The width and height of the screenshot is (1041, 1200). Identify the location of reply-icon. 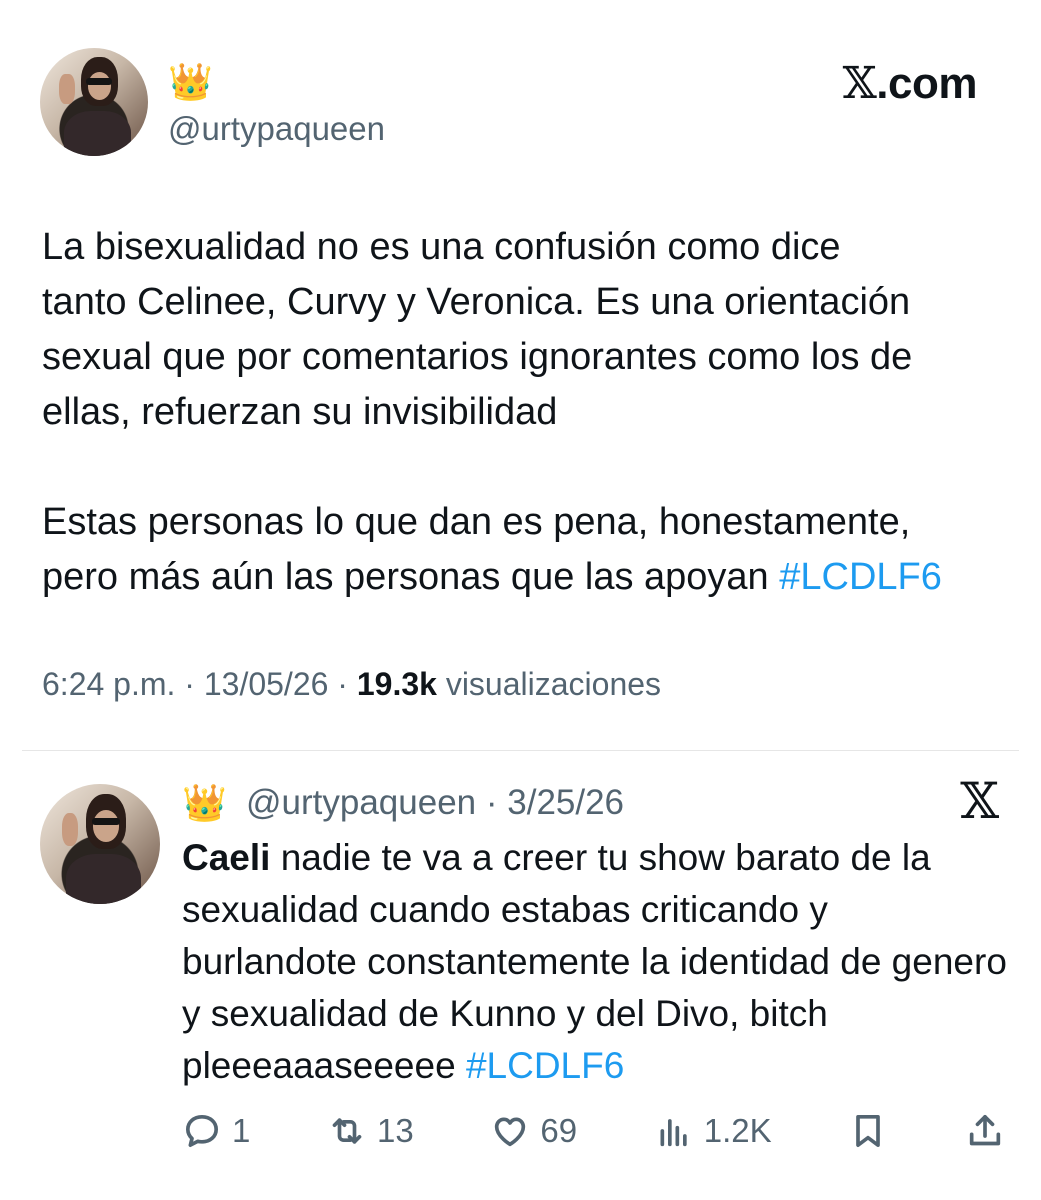
(202, 1131).